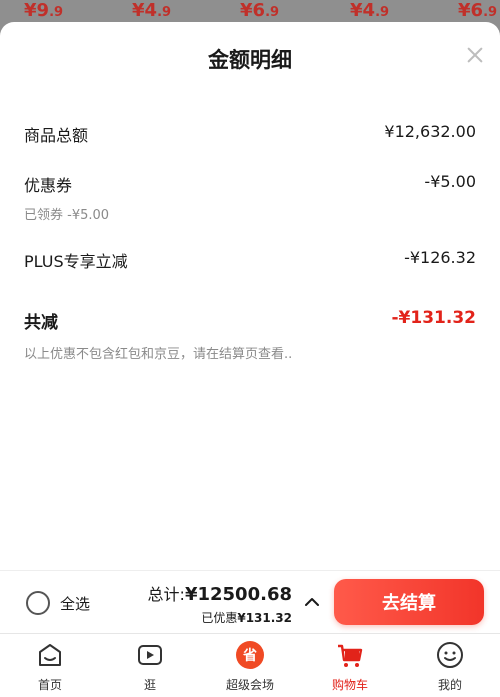  Describe the element at coordinates (67, 215) in the screenshot. I see `coupon-claimed-note: 已领券 -¥5.00` at that location.